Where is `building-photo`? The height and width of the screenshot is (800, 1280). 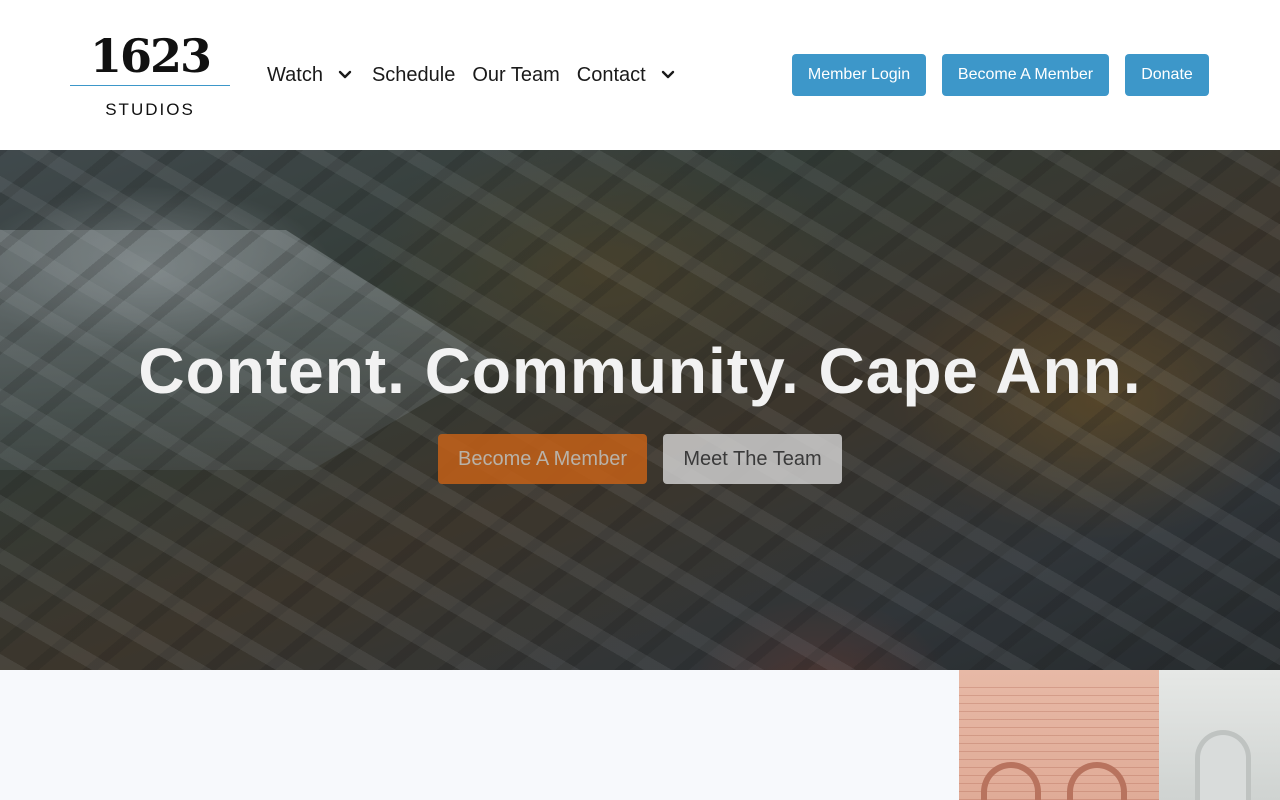
building-photo is located at coordinates (1119, 735).